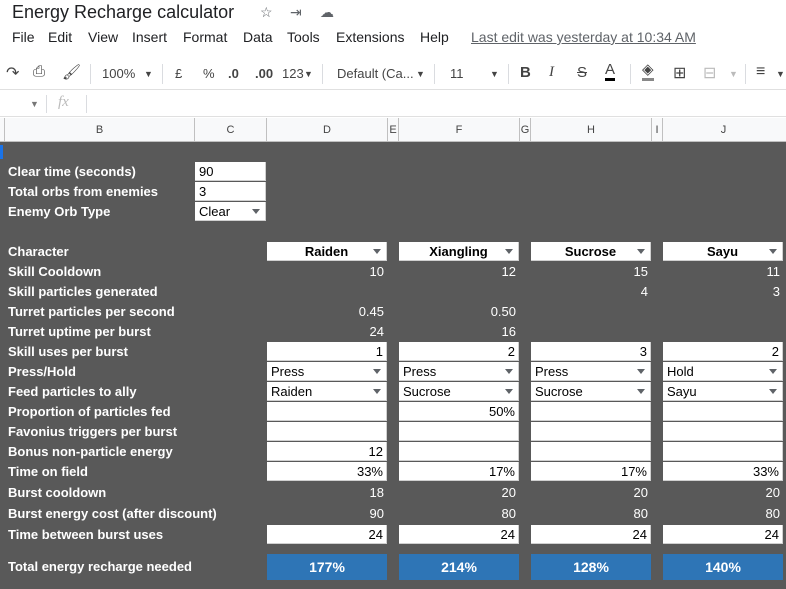 The image size is (786, 589). Describe the element at coordinates (123, 12) in the screenshot. I see `document-title: Energy Recharge calculator` at that location.